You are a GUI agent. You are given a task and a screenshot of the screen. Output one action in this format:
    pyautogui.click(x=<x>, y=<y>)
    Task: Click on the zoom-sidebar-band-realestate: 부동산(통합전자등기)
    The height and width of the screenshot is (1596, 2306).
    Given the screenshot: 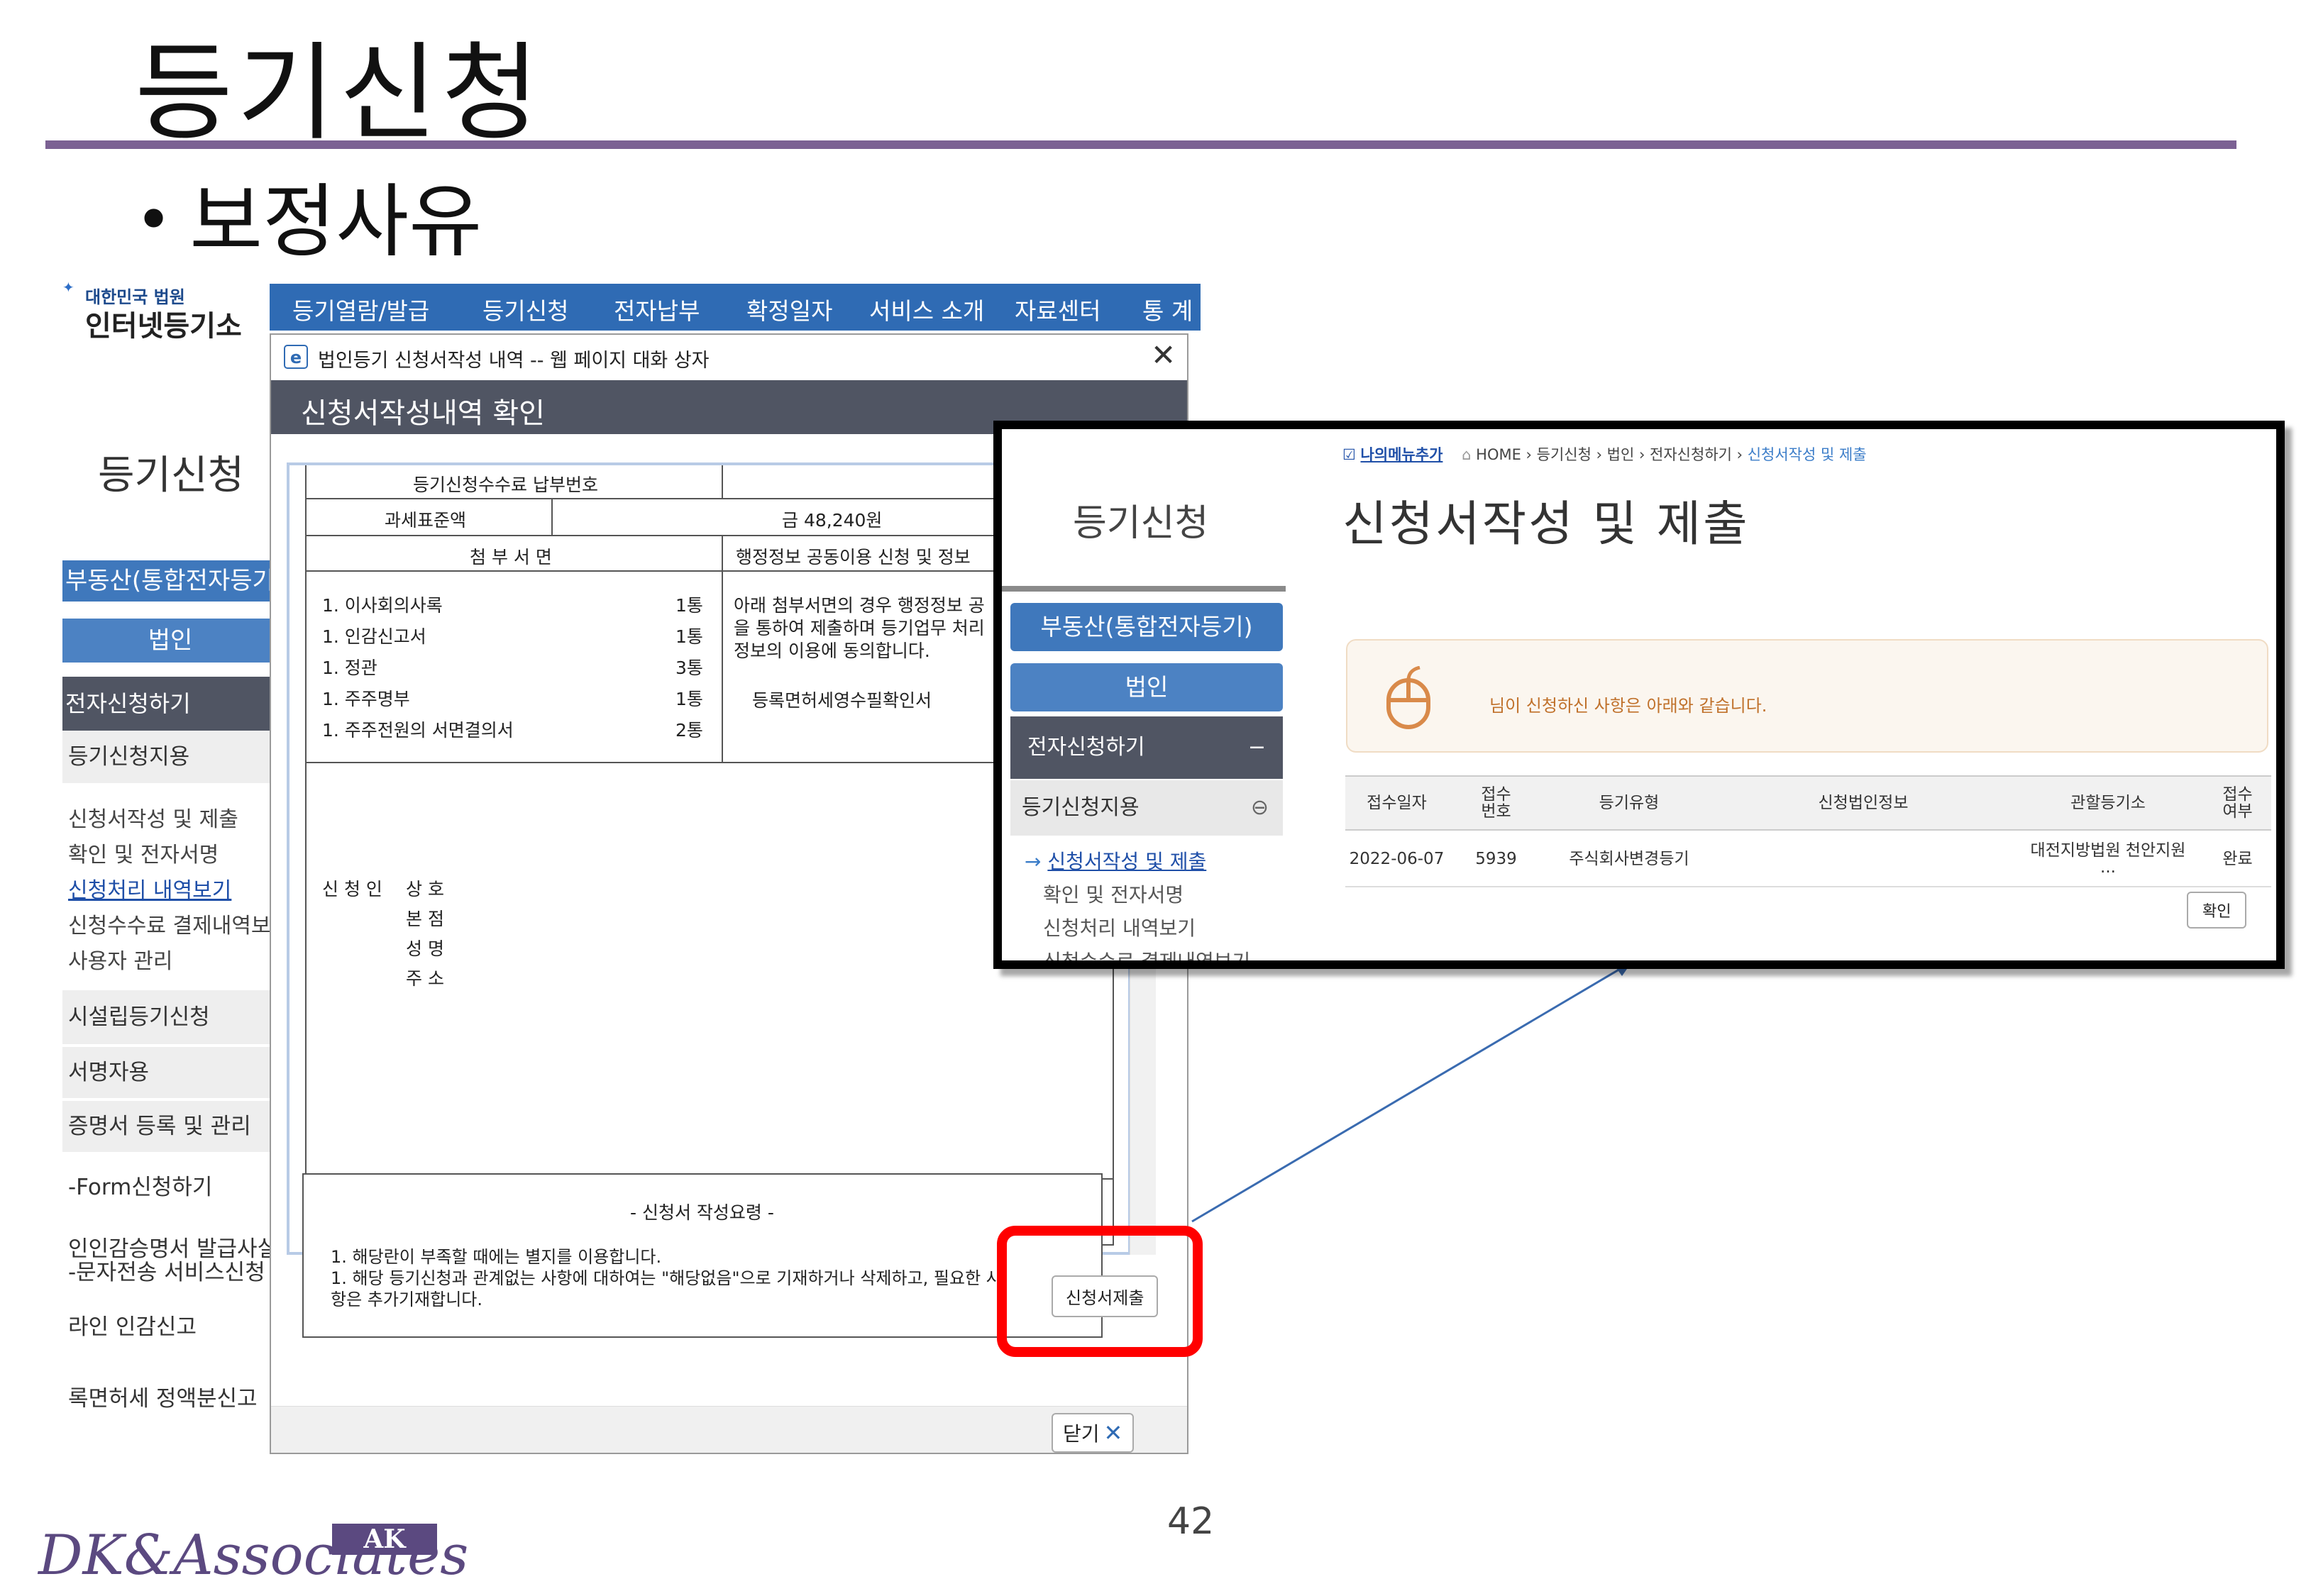 What is the action you would take?
    pyautogui.click(x=1146, y=627)
    